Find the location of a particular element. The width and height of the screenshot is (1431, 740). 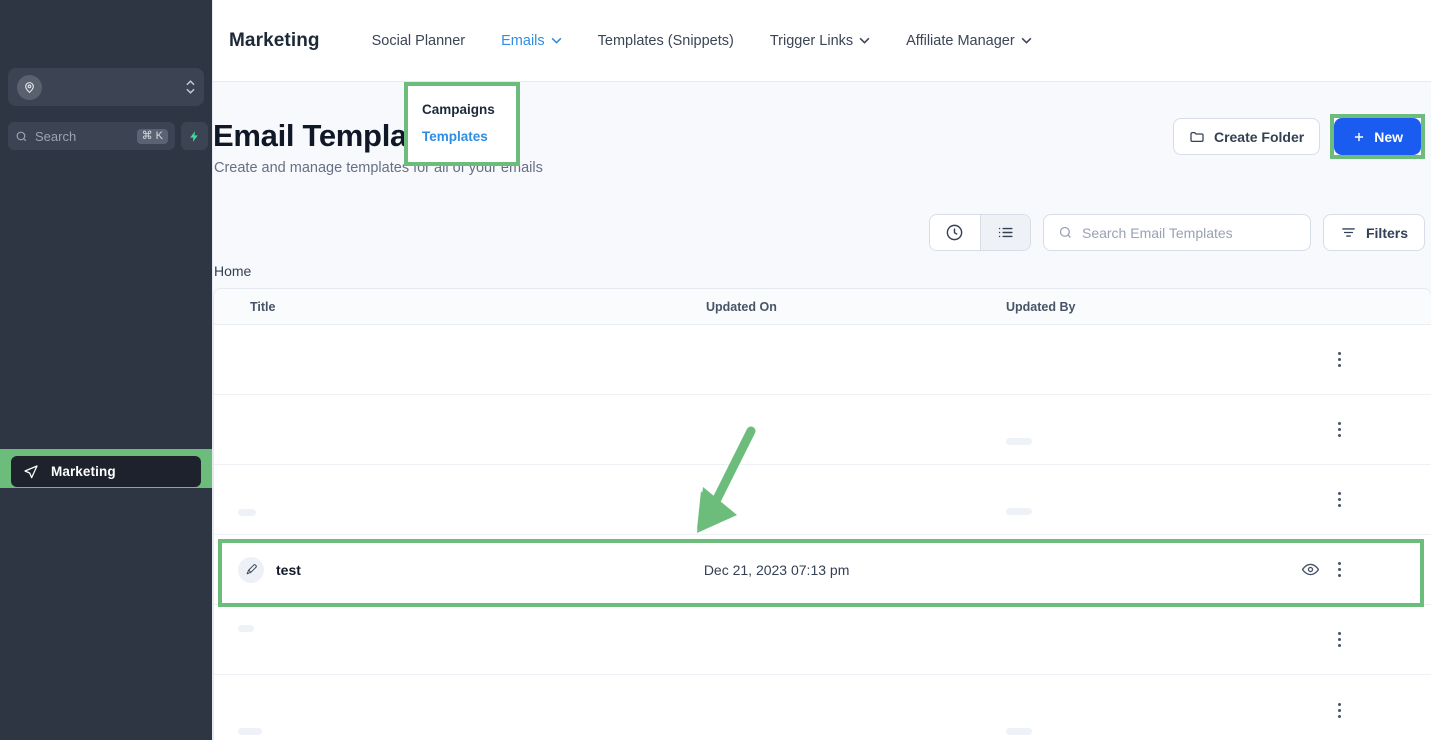

table-row-test: test Dec 21, 2023 07:13 pm is located at coordinates (822, 570).